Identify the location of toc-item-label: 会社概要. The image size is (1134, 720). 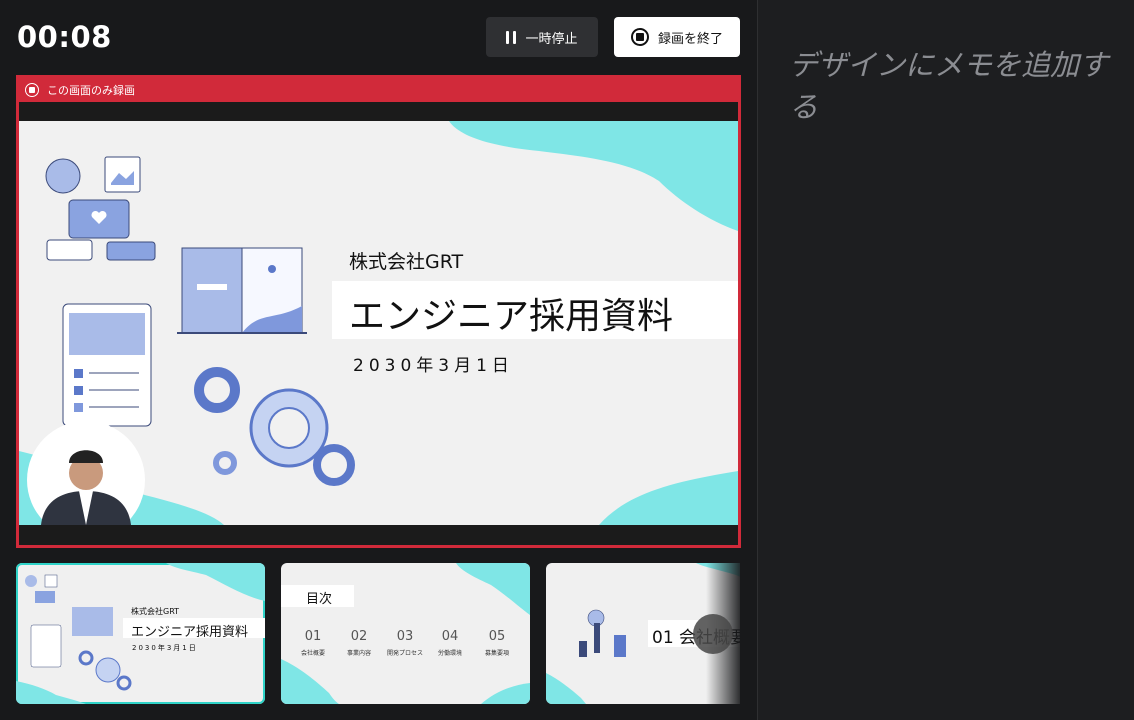
(312, 653).